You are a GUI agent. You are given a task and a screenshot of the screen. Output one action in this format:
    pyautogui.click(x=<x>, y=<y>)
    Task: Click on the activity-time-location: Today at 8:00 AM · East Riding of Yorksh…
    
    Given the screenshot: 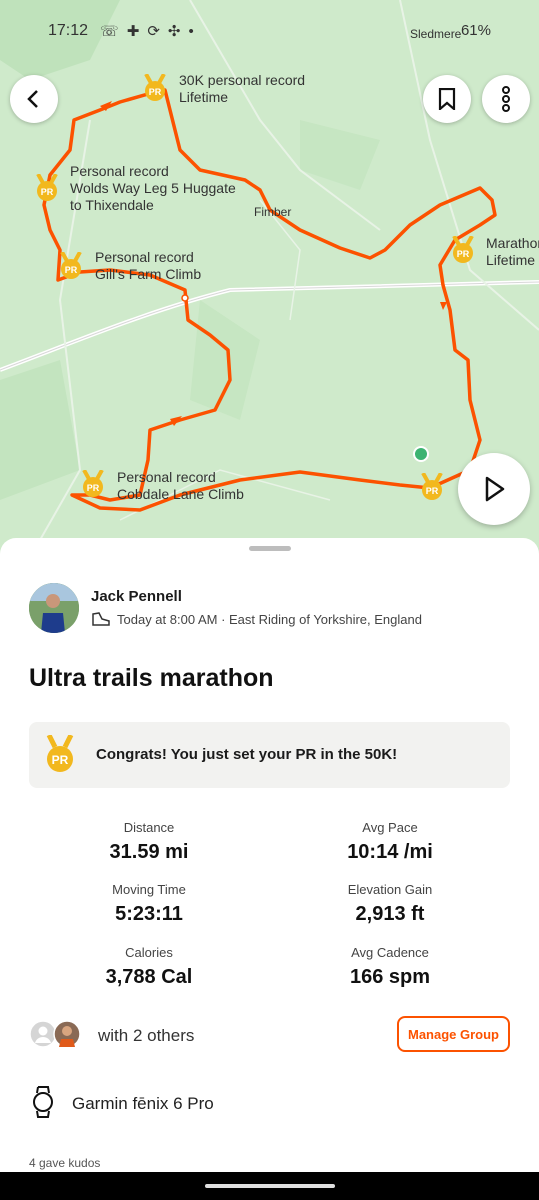 What is the action you would take?
    pyautogui.click(x=269, y=619)
    